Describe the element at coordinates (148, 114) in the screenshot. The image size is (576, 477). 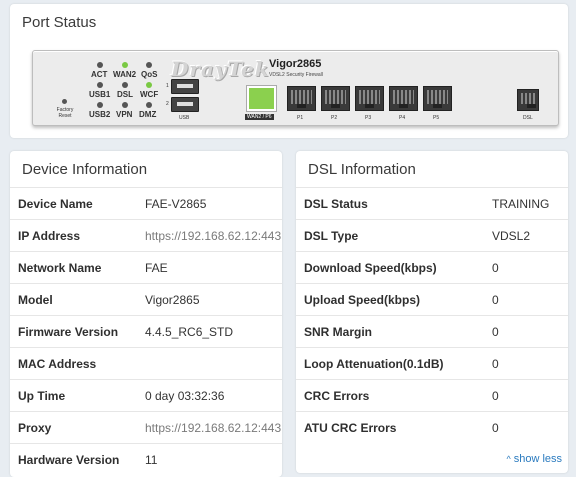
I see `led-label-dmz: DMZ` at that location.